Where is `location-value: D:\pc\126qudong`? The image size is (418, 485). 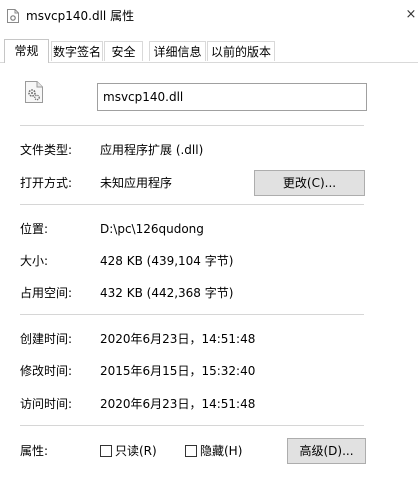
location-value: D:\pc\126qudong is located at coordinates (152, 229).